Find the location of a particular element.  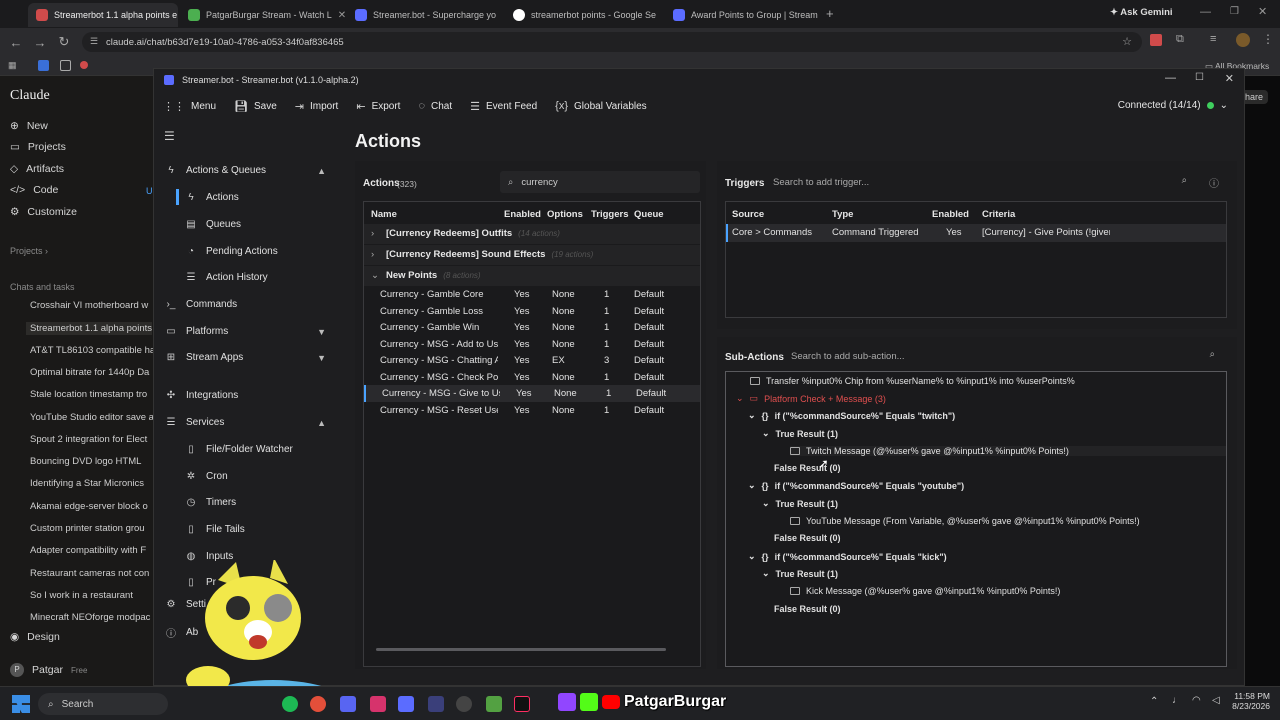

more-menu-icon: ⋮ is located at coordinates (1268, 39).